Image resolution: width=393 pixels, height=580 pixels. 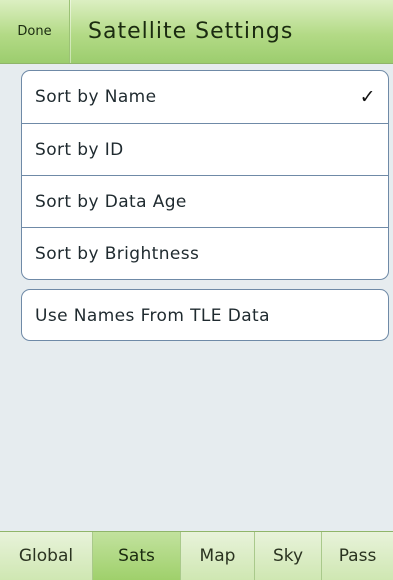 I want to click on tab-sats: Sats, so click(x=137, y=556).